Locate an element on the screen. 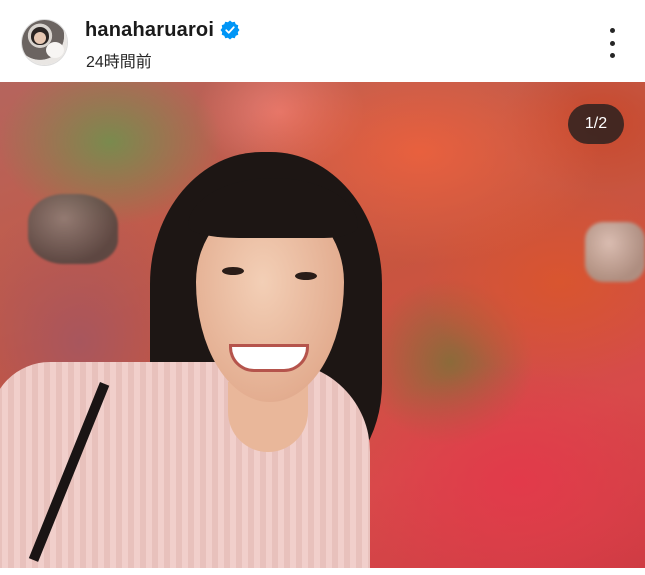 The image size is (645, 575). more-options-icon is located at coordinates (612, 43).